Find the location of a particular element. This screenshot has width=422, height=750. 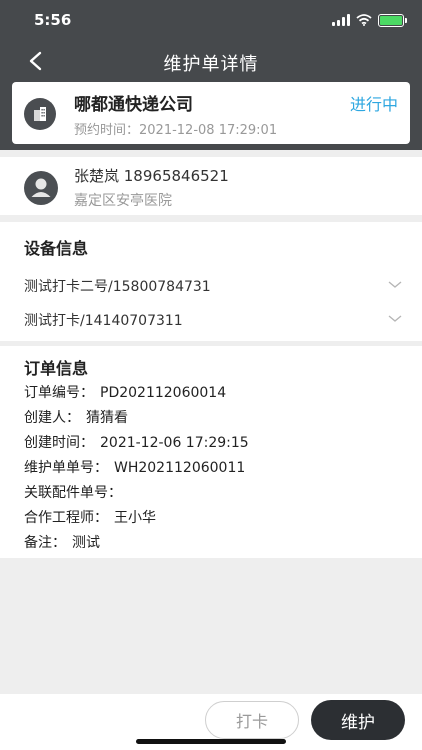

device-item: 测试打卡/14140707311 is located at coordinates (213, 322).